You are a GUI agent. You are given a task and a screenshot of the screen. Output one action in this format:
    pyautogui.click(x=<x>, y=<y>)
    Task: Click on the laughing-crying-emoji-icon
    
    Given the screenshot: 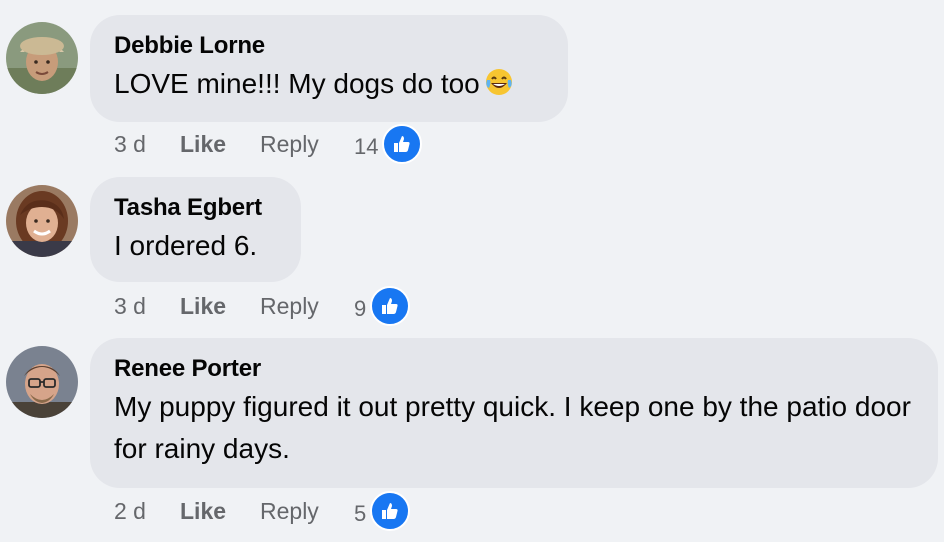 What is the action you would take?
    pyautogui.click(x=499, y=88)
    